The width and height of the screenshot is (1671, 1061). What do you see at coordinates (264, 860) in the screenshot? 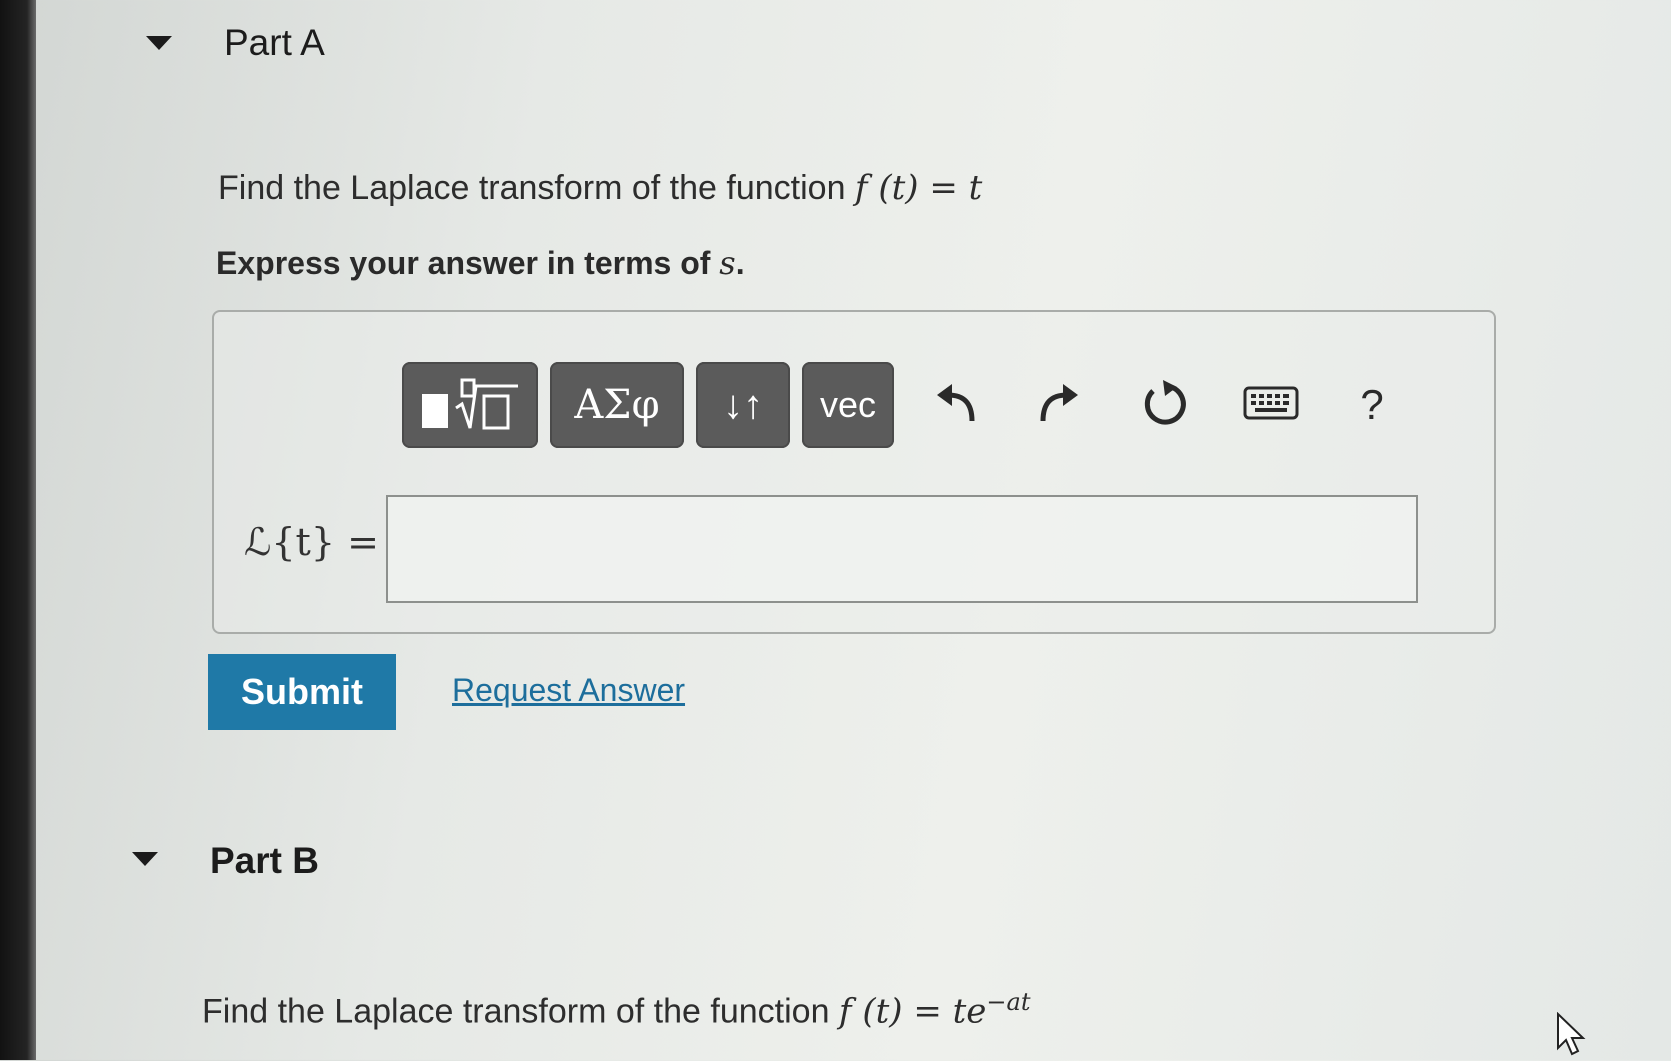
I see `part-b-title: Part B` at bounding box center [264, 860].